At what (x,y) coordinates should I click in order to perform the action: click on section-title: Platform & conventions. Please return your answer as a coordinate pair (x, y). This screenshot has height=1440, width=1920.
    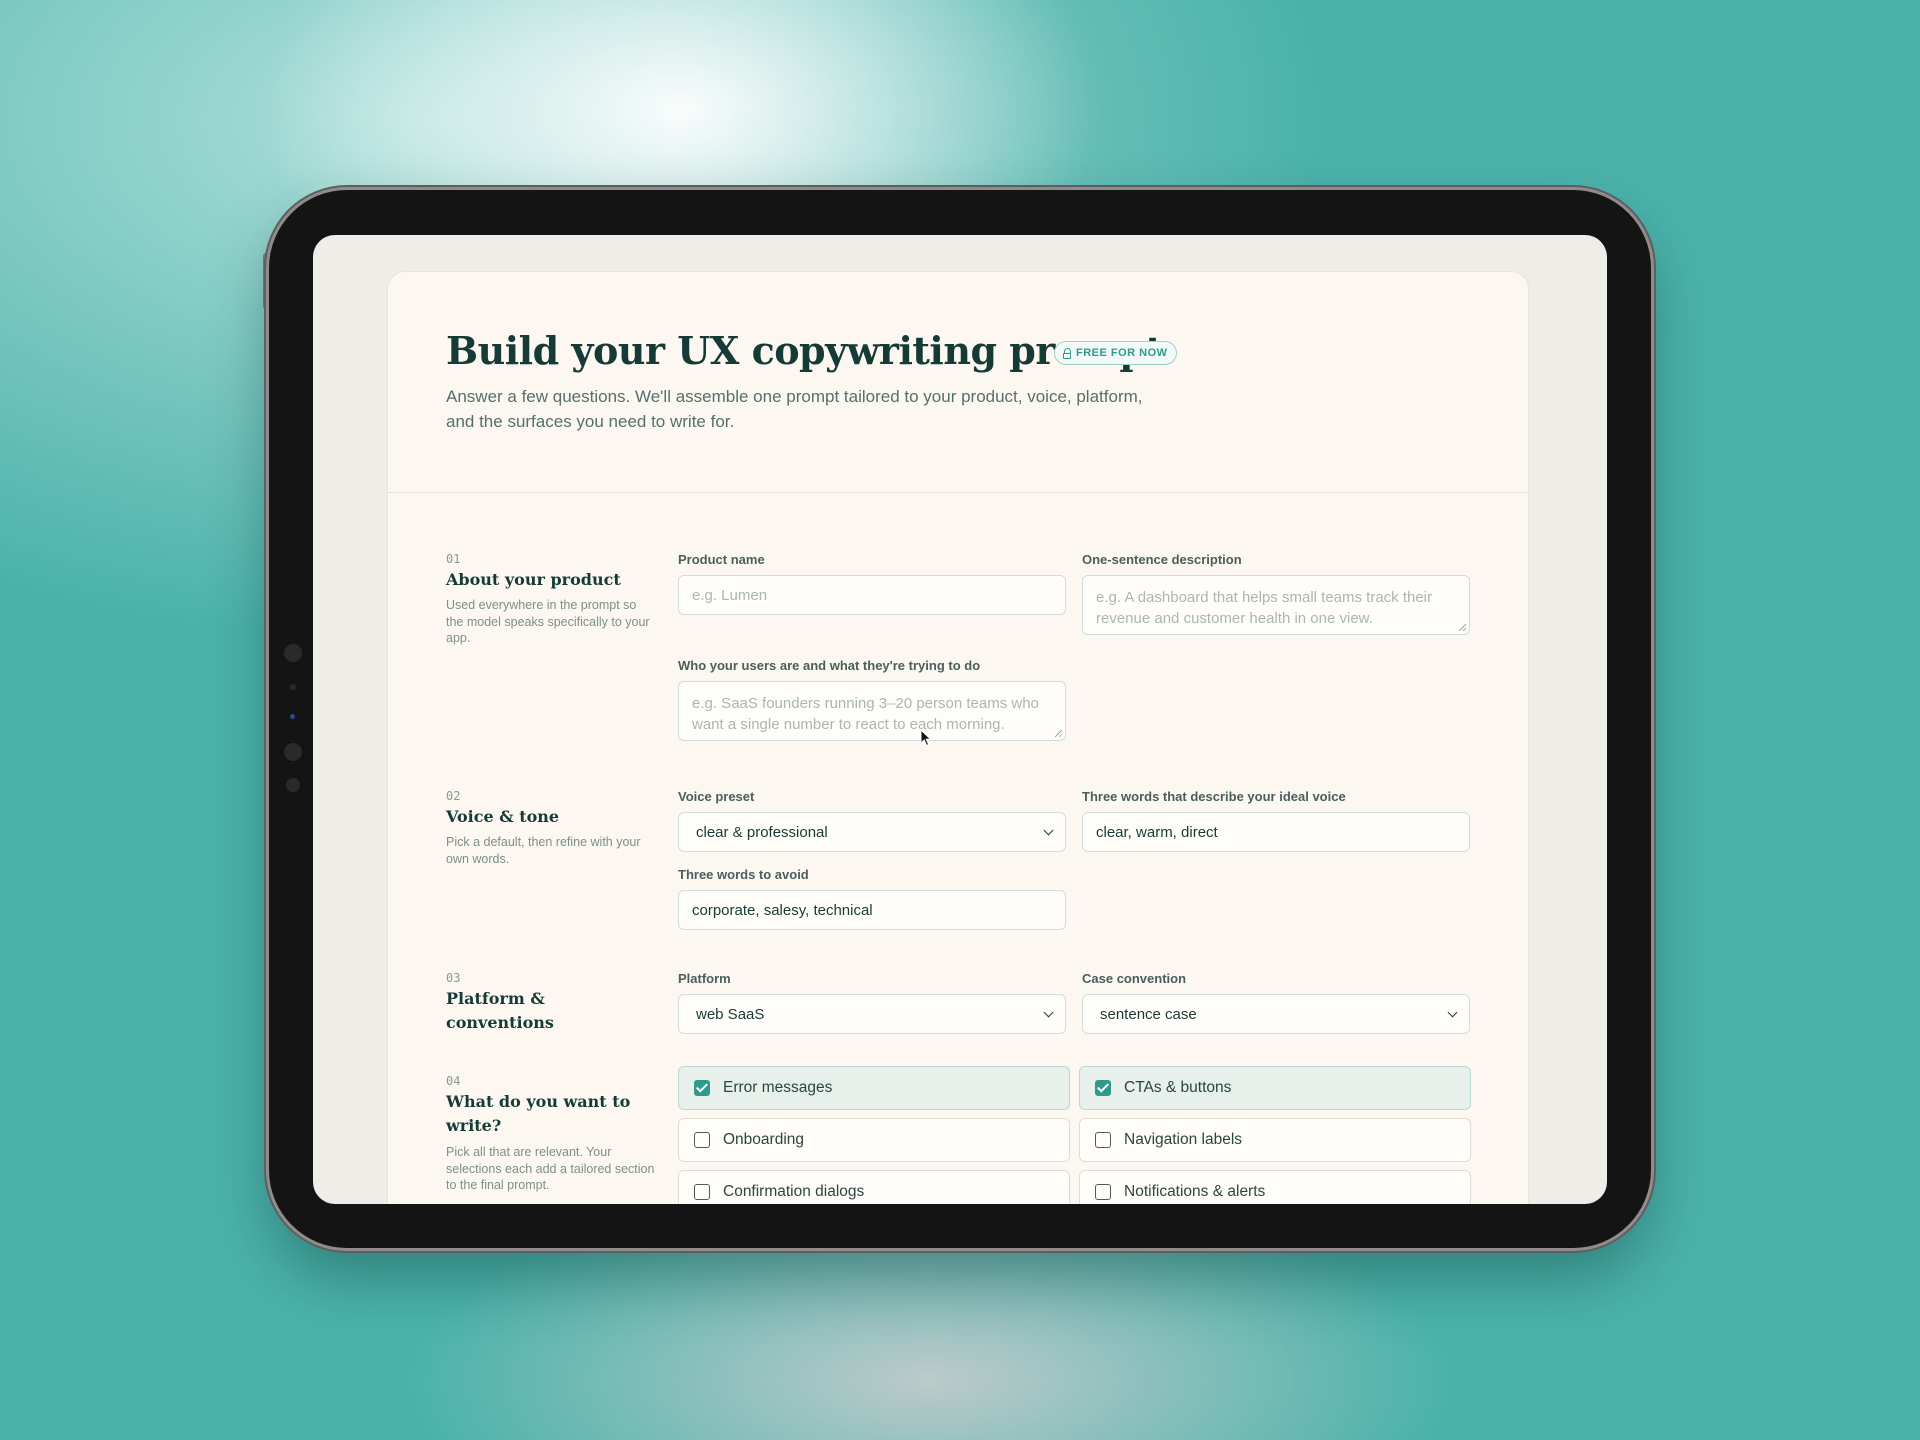
    Looking at the image, I should click on (500, 1010).